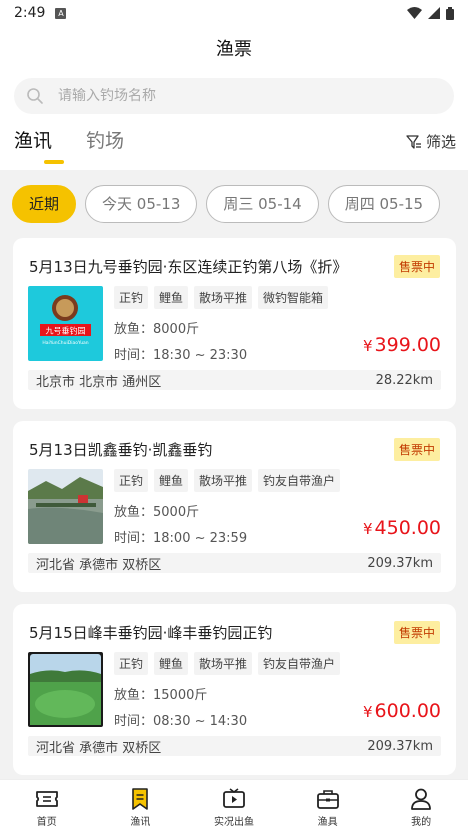 The image size is (468, 832). I want to click on distance-text: 28.22km, so click(404, 380).